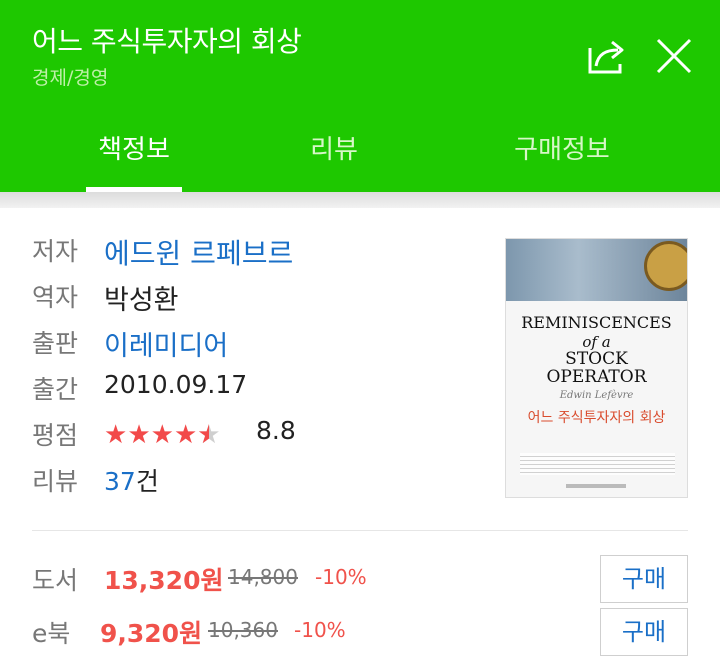  What do you see at coordinates (262, 298) in the screenshot?
I see `translator-row: 역자 박성환` at bounding box center [262, 298].